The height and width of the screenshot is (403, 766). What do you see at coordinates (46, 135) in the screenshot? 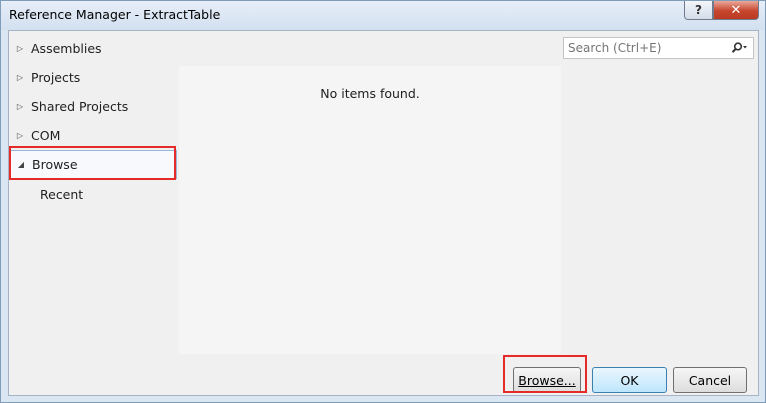
I see `tree-item-label: COM` at bounding box center [46, 135].